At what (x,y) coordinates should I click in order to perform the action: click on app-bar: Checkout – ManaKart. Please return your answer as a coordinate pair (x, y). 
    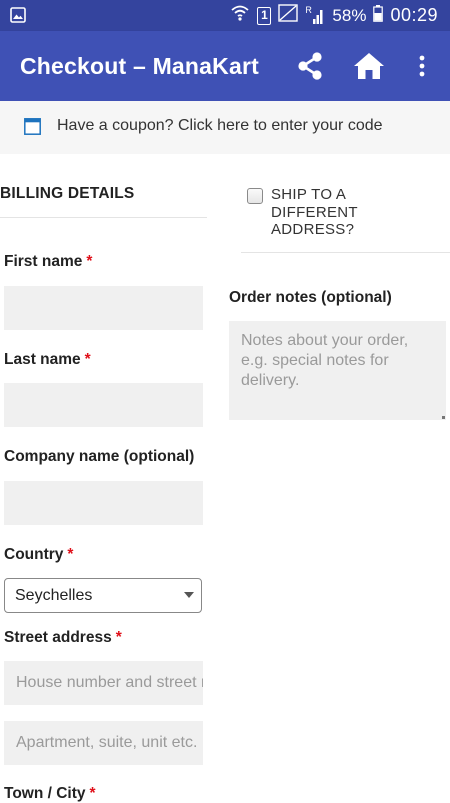
    Looking at the image, I should click on (225, 66).